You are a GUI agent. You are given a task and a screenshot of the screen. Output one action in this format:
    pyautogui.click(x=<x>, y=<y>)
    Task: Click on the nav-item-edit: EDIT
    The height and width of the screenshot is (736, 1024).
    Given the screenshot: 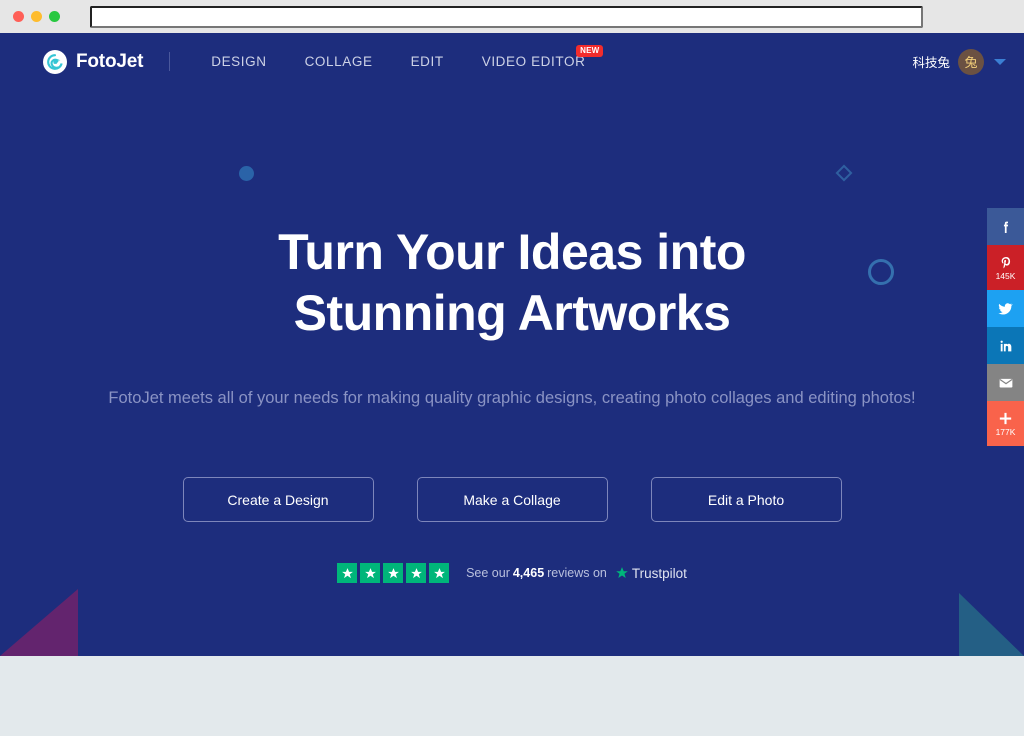 What is the action you would take?
    pyautogui.click(x=427, y=61)
    